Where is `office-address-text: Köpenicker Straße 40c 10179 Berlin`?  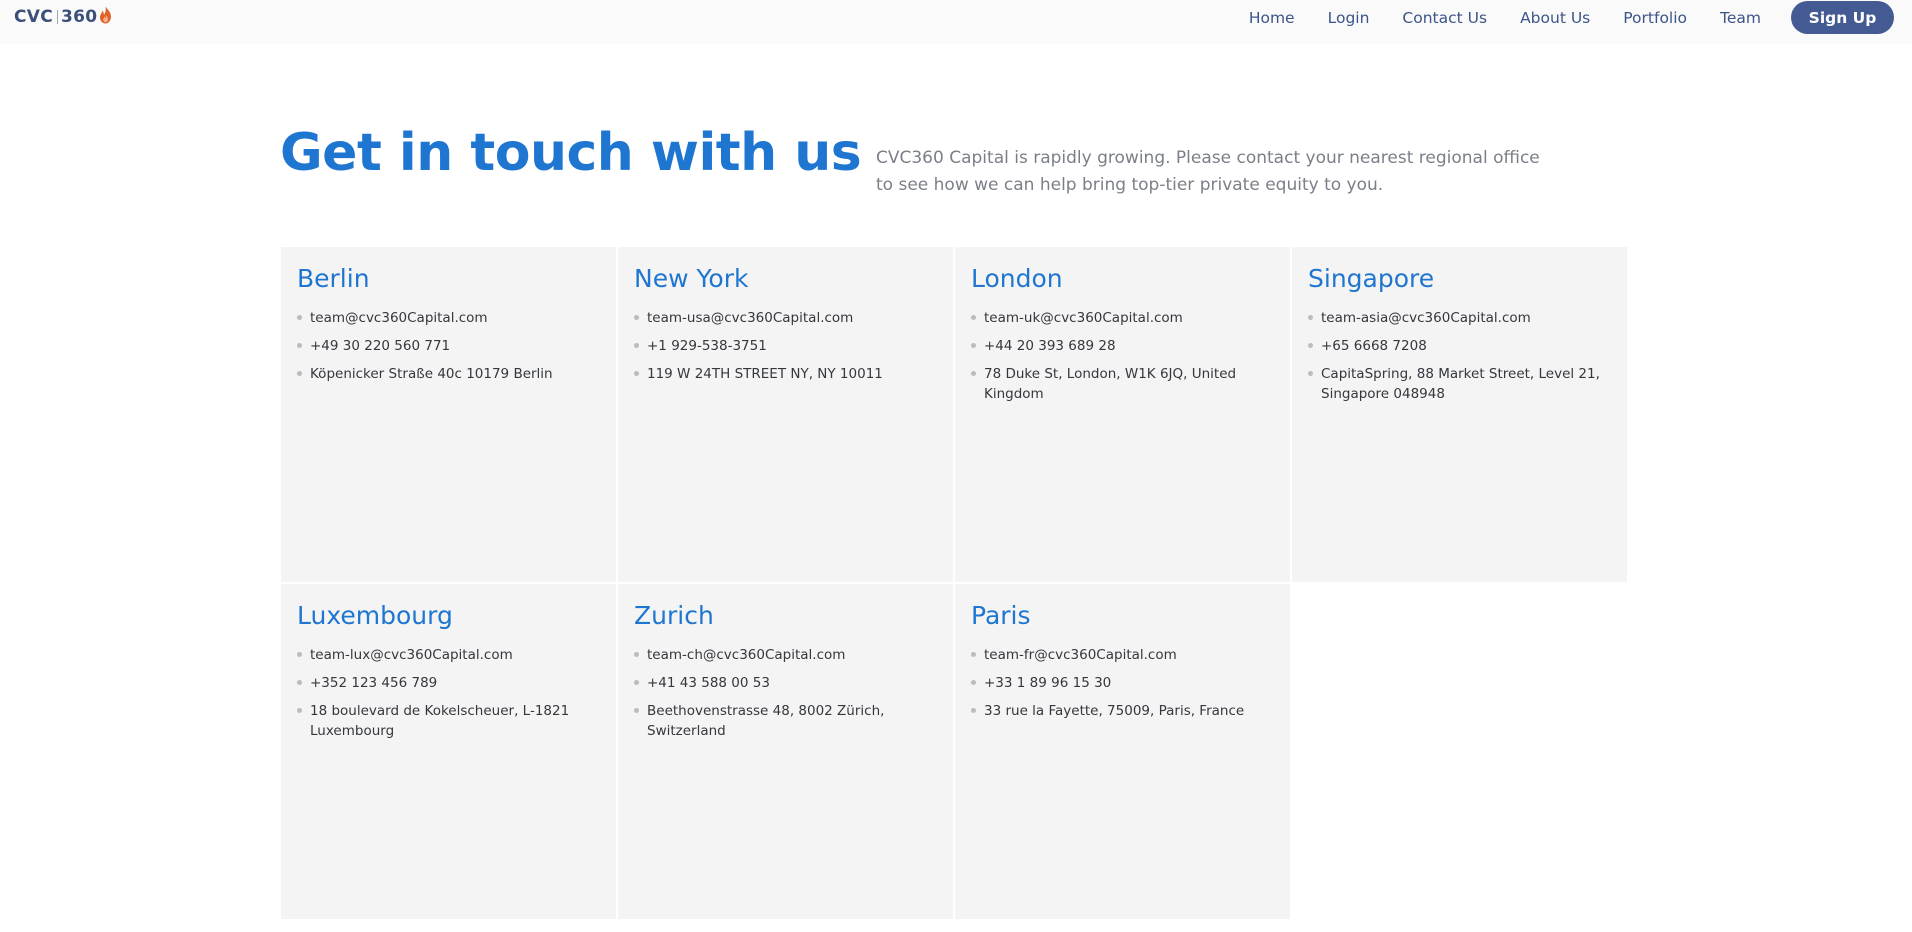 office-address-text: Köpenicker Straße 40c 10179 Berlin is located at coordinates (431, 374).